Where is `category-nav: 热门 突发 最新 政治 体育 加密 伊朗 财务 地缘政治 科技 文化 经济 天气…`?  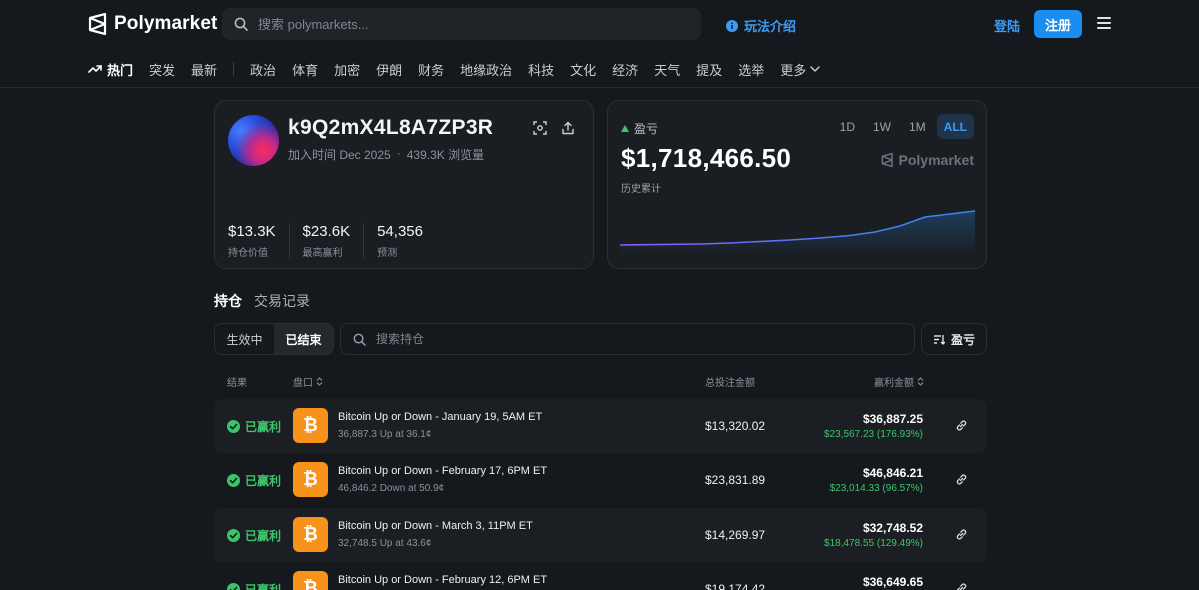 category-nav: 热门 突发 最新 政治 体育 加密 伊朗 财务 地缘政治 科技 文化 经济 天气… is located at coordinates (462, 69).